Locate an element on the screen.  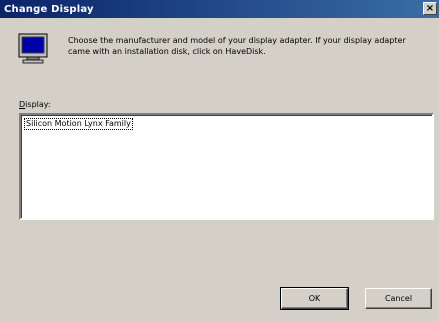
title-bar: Change Display × is located at coordinates (219, 9).